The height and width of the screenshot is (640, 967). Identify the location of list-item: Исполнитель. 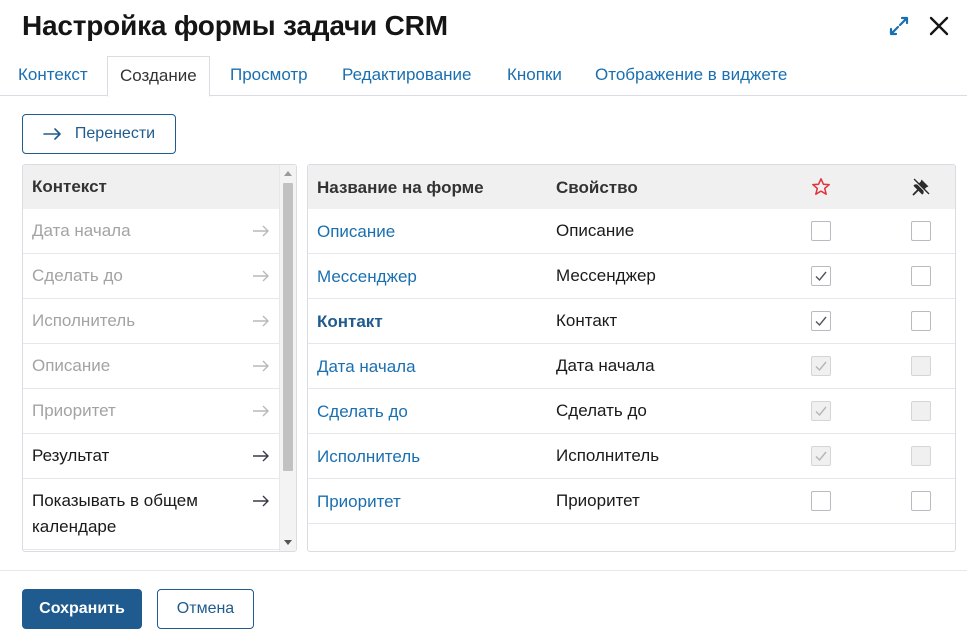
(152, 321).